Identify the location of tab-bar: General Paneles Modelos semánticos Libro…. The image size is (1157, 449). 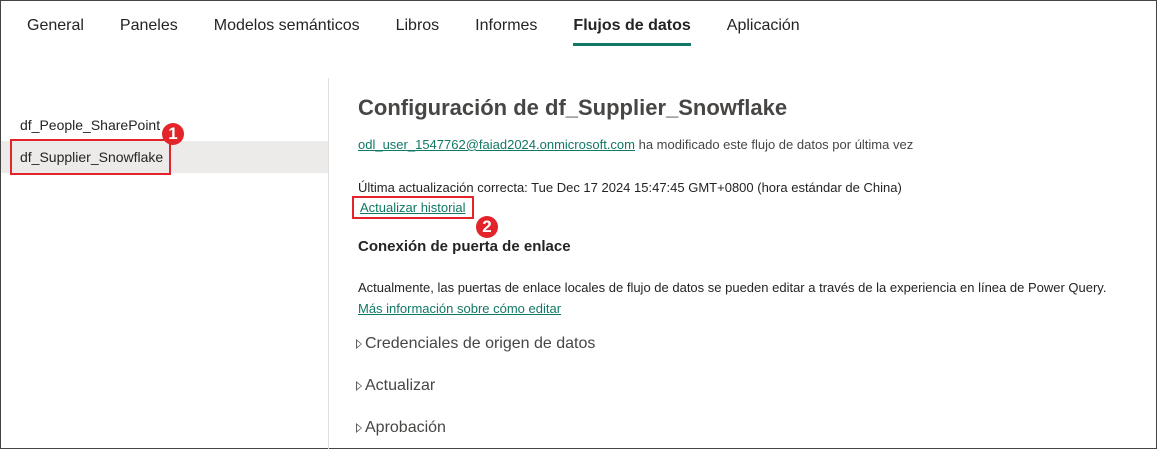
(431, 26).